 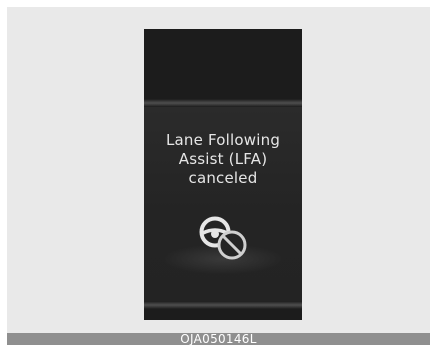 I want to click on caption-bar: OJA050146L, so click(x=218, y=339).